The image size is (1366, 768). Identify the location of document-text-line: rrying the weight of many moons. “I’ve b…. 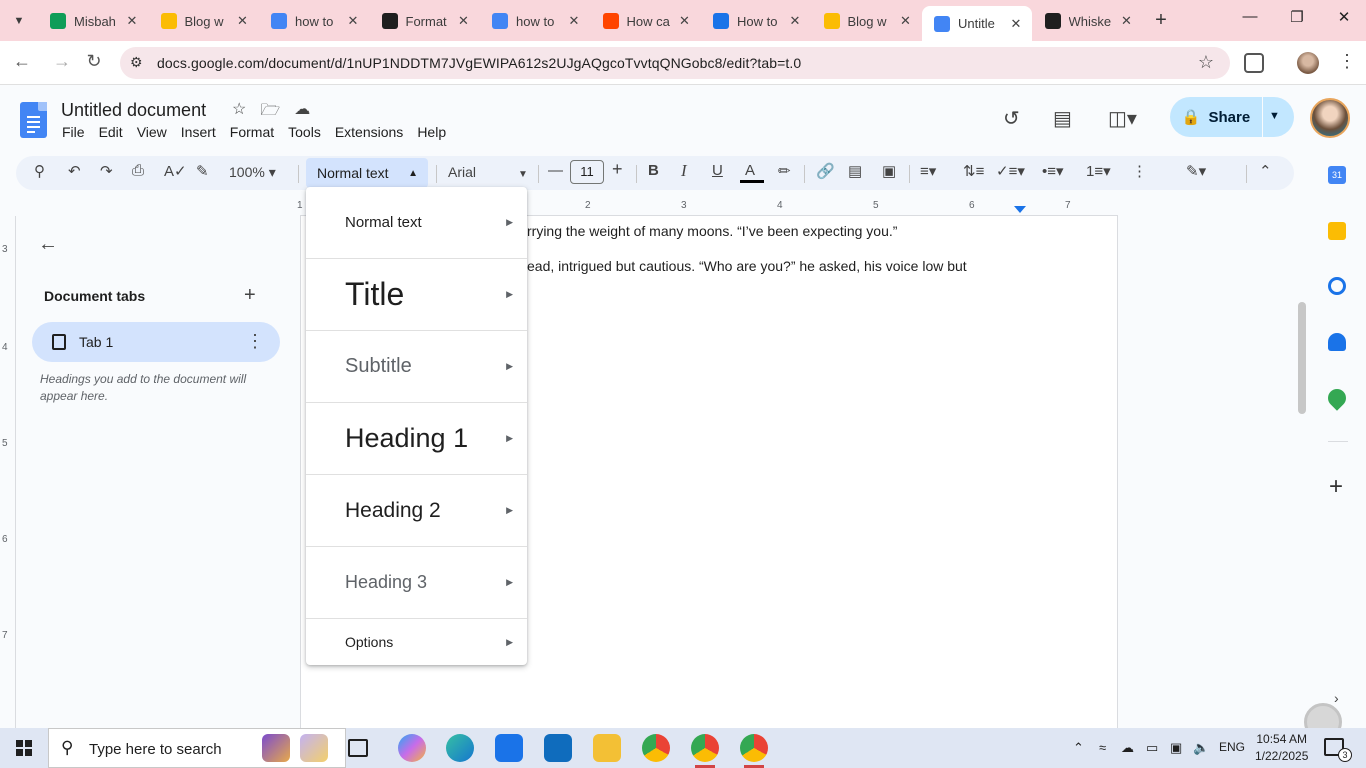
(712, 231).